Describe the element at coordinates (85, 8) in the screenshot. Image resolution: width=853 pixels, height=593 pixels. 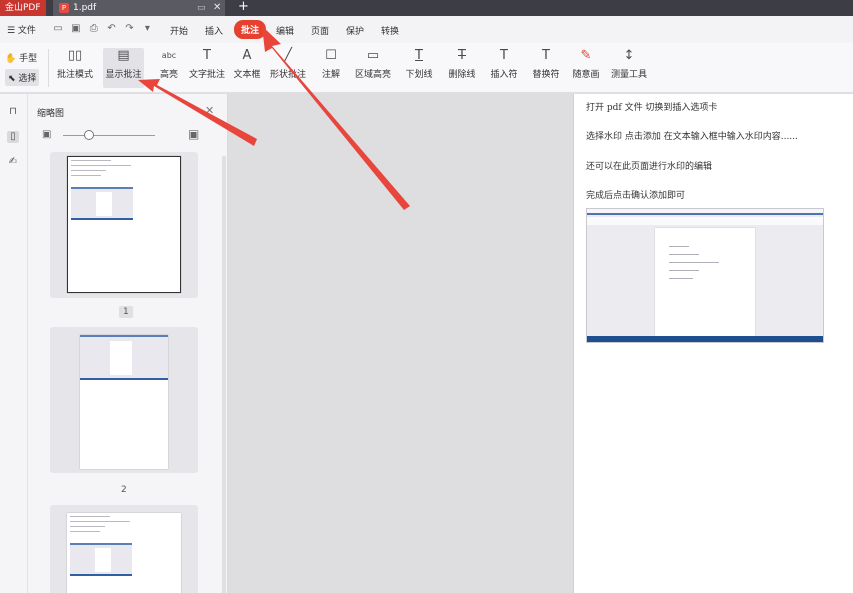
I see `document-tab-label: 1.pdf` at that location.